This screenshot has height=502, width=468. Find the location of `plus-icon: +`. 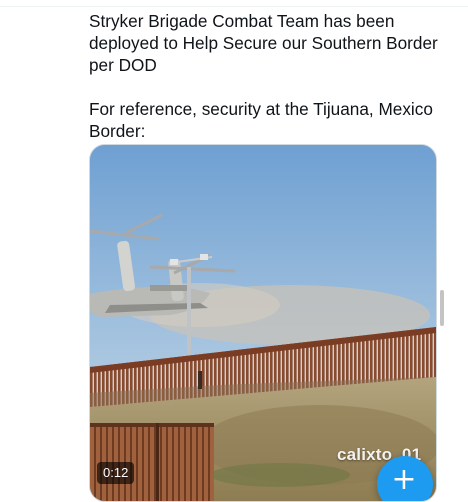

plus-icon: + is located at coordinates (404, 479).